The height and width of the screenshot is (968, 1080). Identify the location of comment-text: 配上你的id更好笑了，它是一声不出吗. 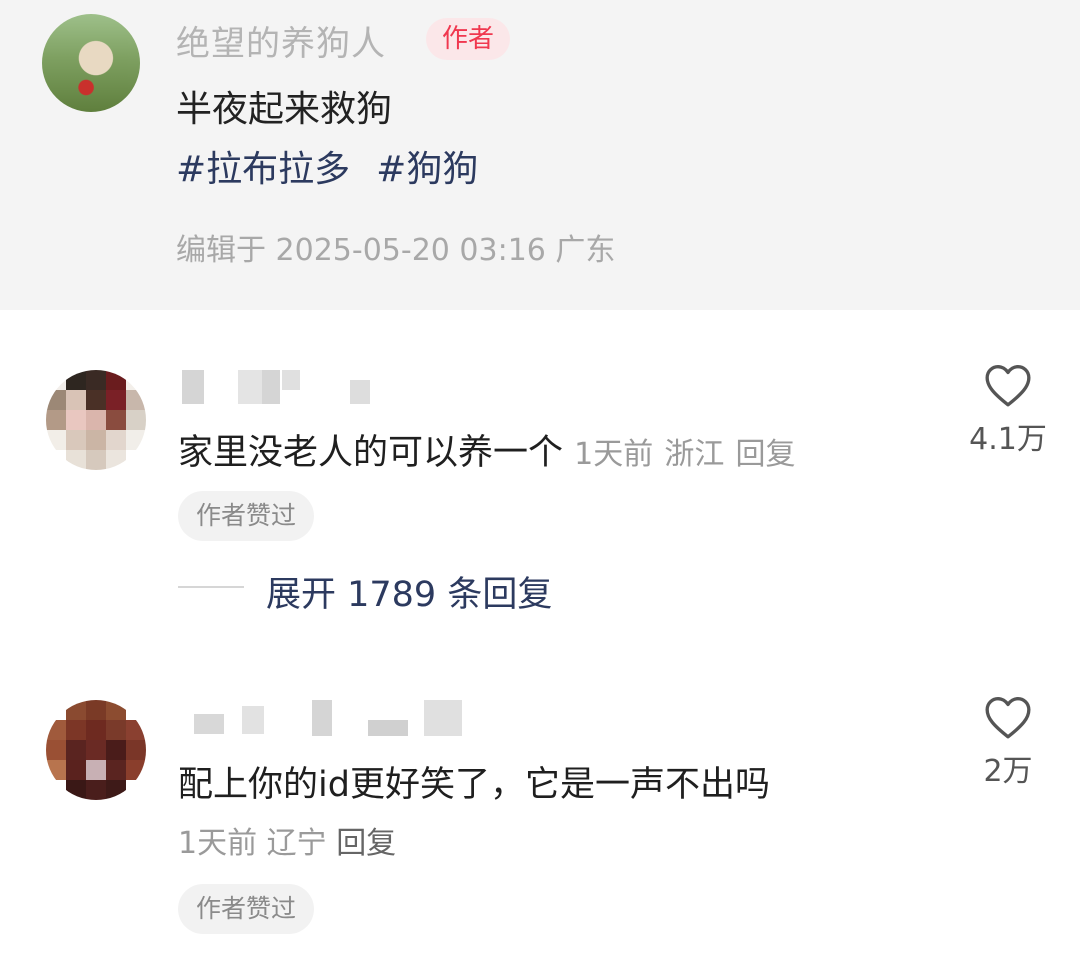
(474, 785).